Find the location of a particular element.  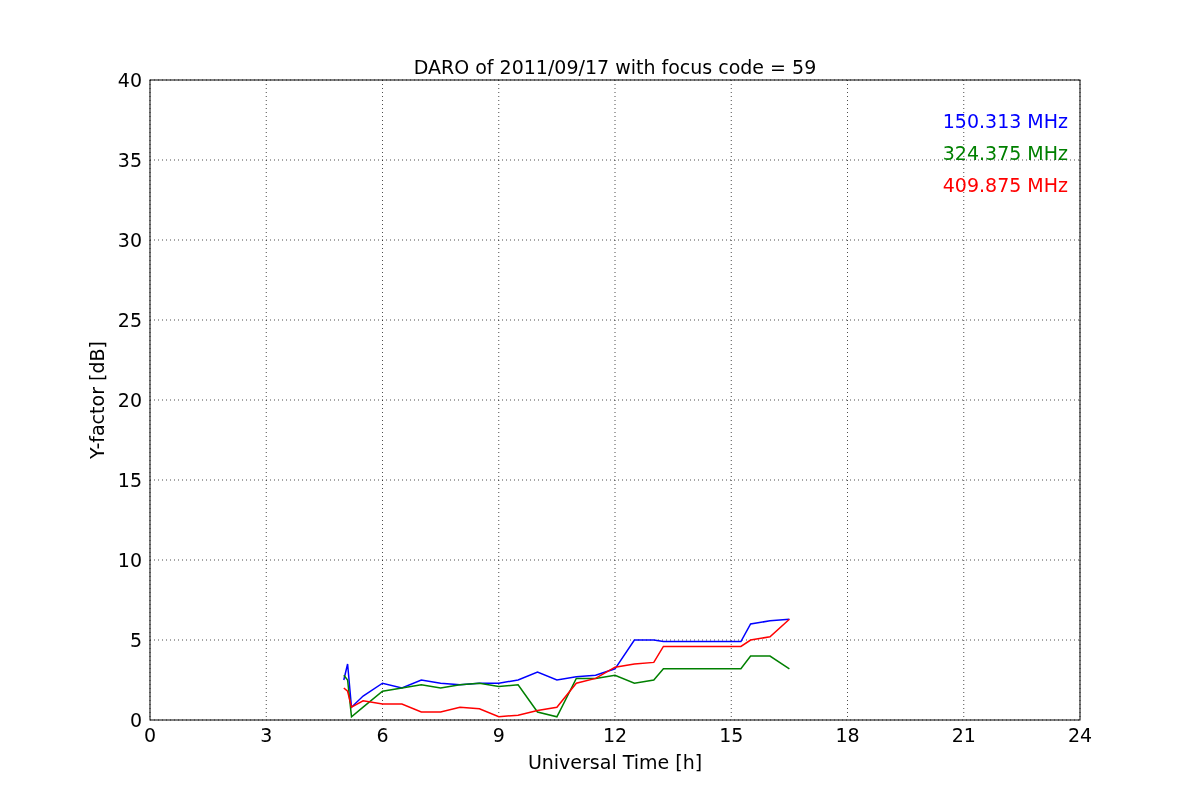

y-tick-label: 25 is located at coordinates (129, 320).